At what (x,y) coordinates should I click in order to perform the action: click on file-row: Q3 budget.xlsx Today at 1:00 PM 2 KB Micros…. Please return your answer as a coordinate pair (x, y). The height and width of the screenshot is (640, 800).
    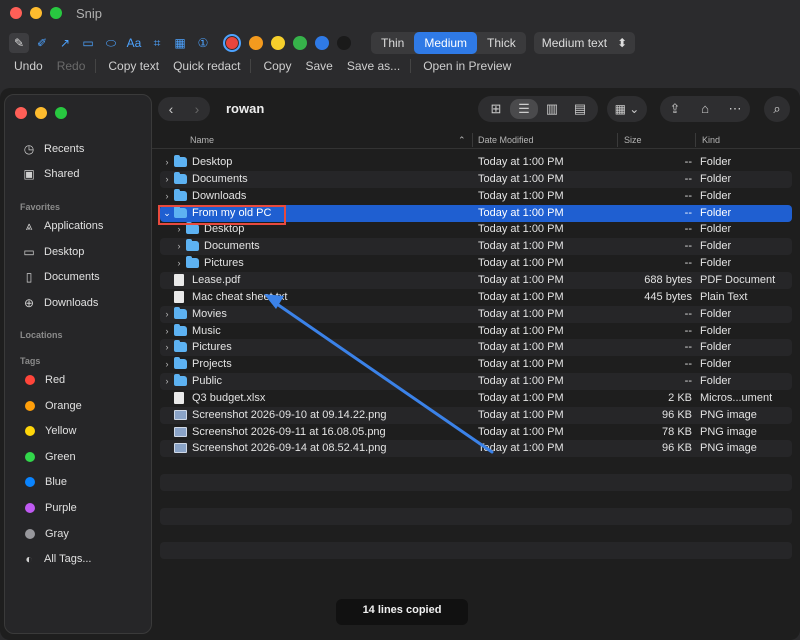
    Looking at the image, I should click on (476, 398).